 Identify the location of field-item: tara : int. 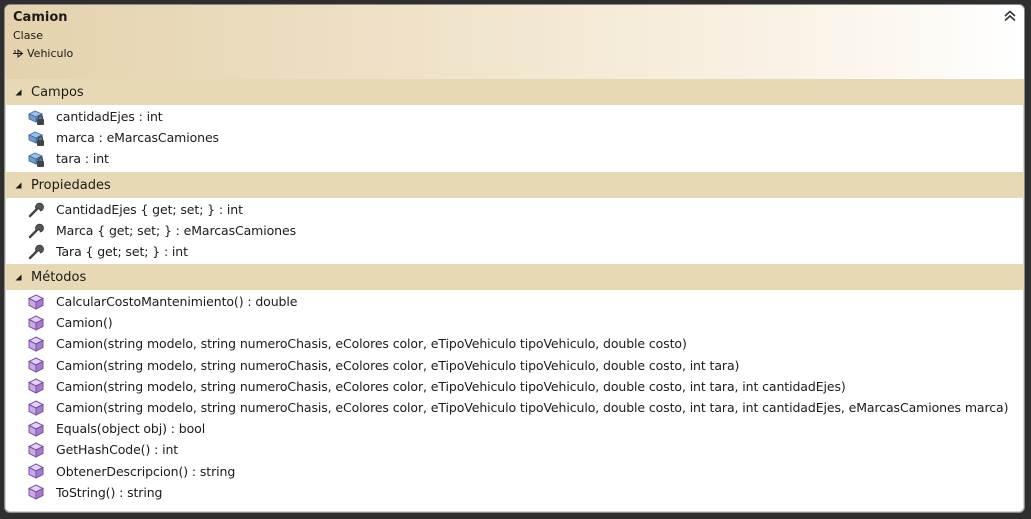
(68, 158).